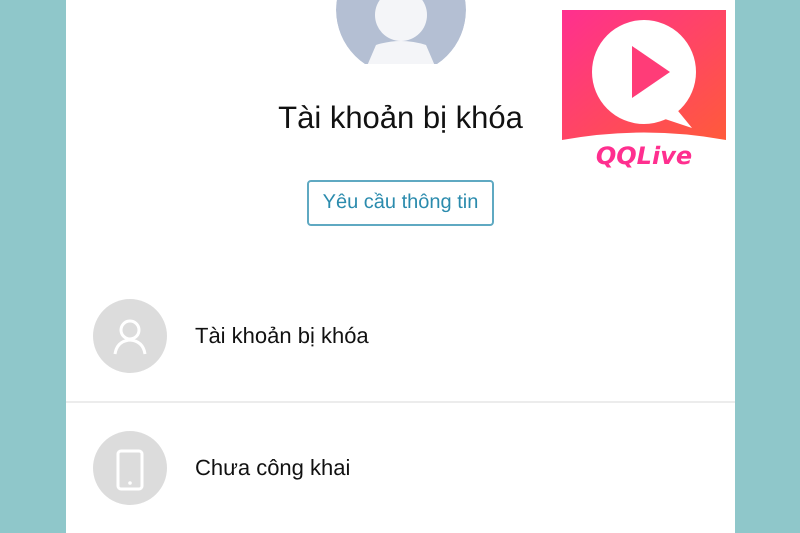 This screenshot has height=533, width=800. Describe the element at coordinates (130, 468) in the screenshot. I see `phone-icon` at that location.